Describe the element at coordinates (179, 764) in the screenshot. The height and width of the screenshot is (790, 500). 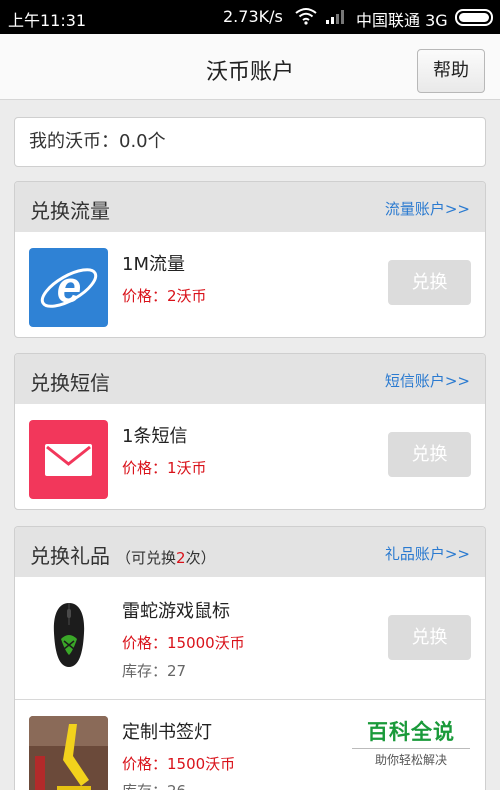
I see `item-price: 价格：1500沃币` at that location.